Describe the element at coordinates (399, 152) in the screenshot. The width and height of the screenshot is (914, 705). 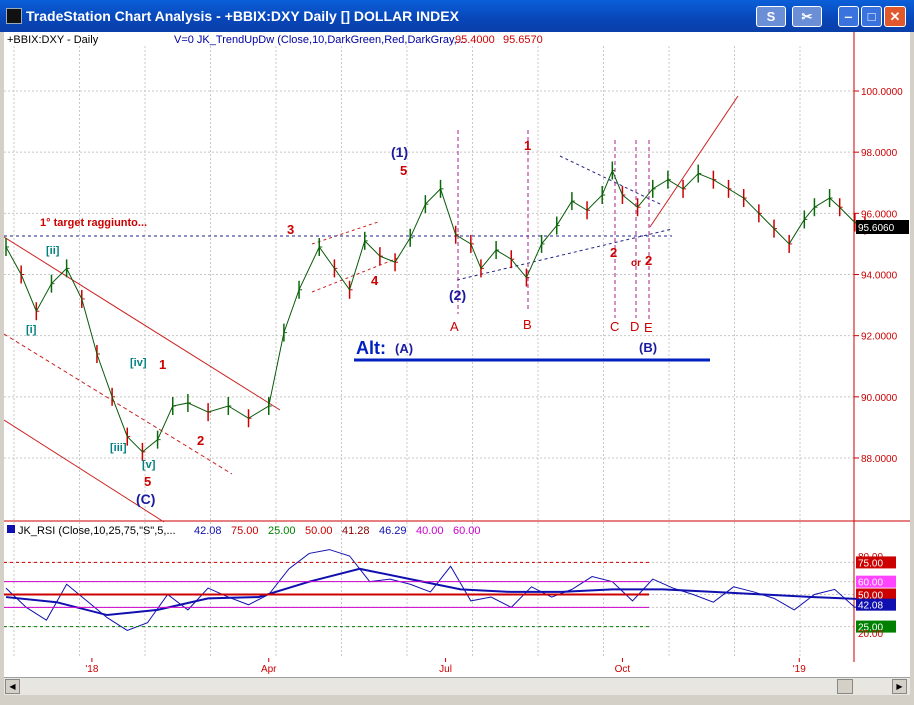
I see `wave-label: (1)` at that location.